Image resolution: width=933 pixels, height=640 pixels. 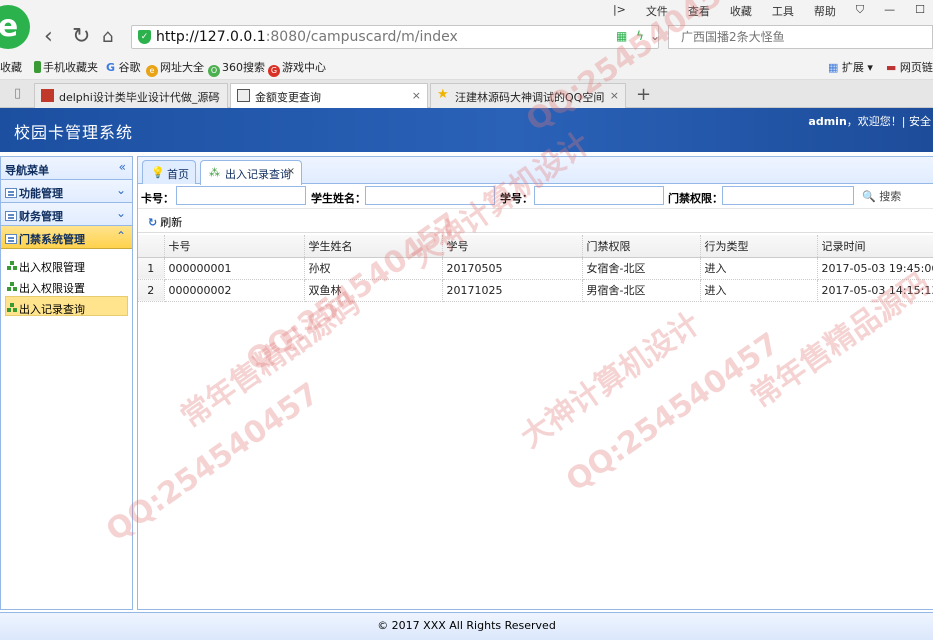 What do you see at coordinates (107, 37) in the screenshot?
I see `home-icon: ⌂` at bounding box center [107, 37].